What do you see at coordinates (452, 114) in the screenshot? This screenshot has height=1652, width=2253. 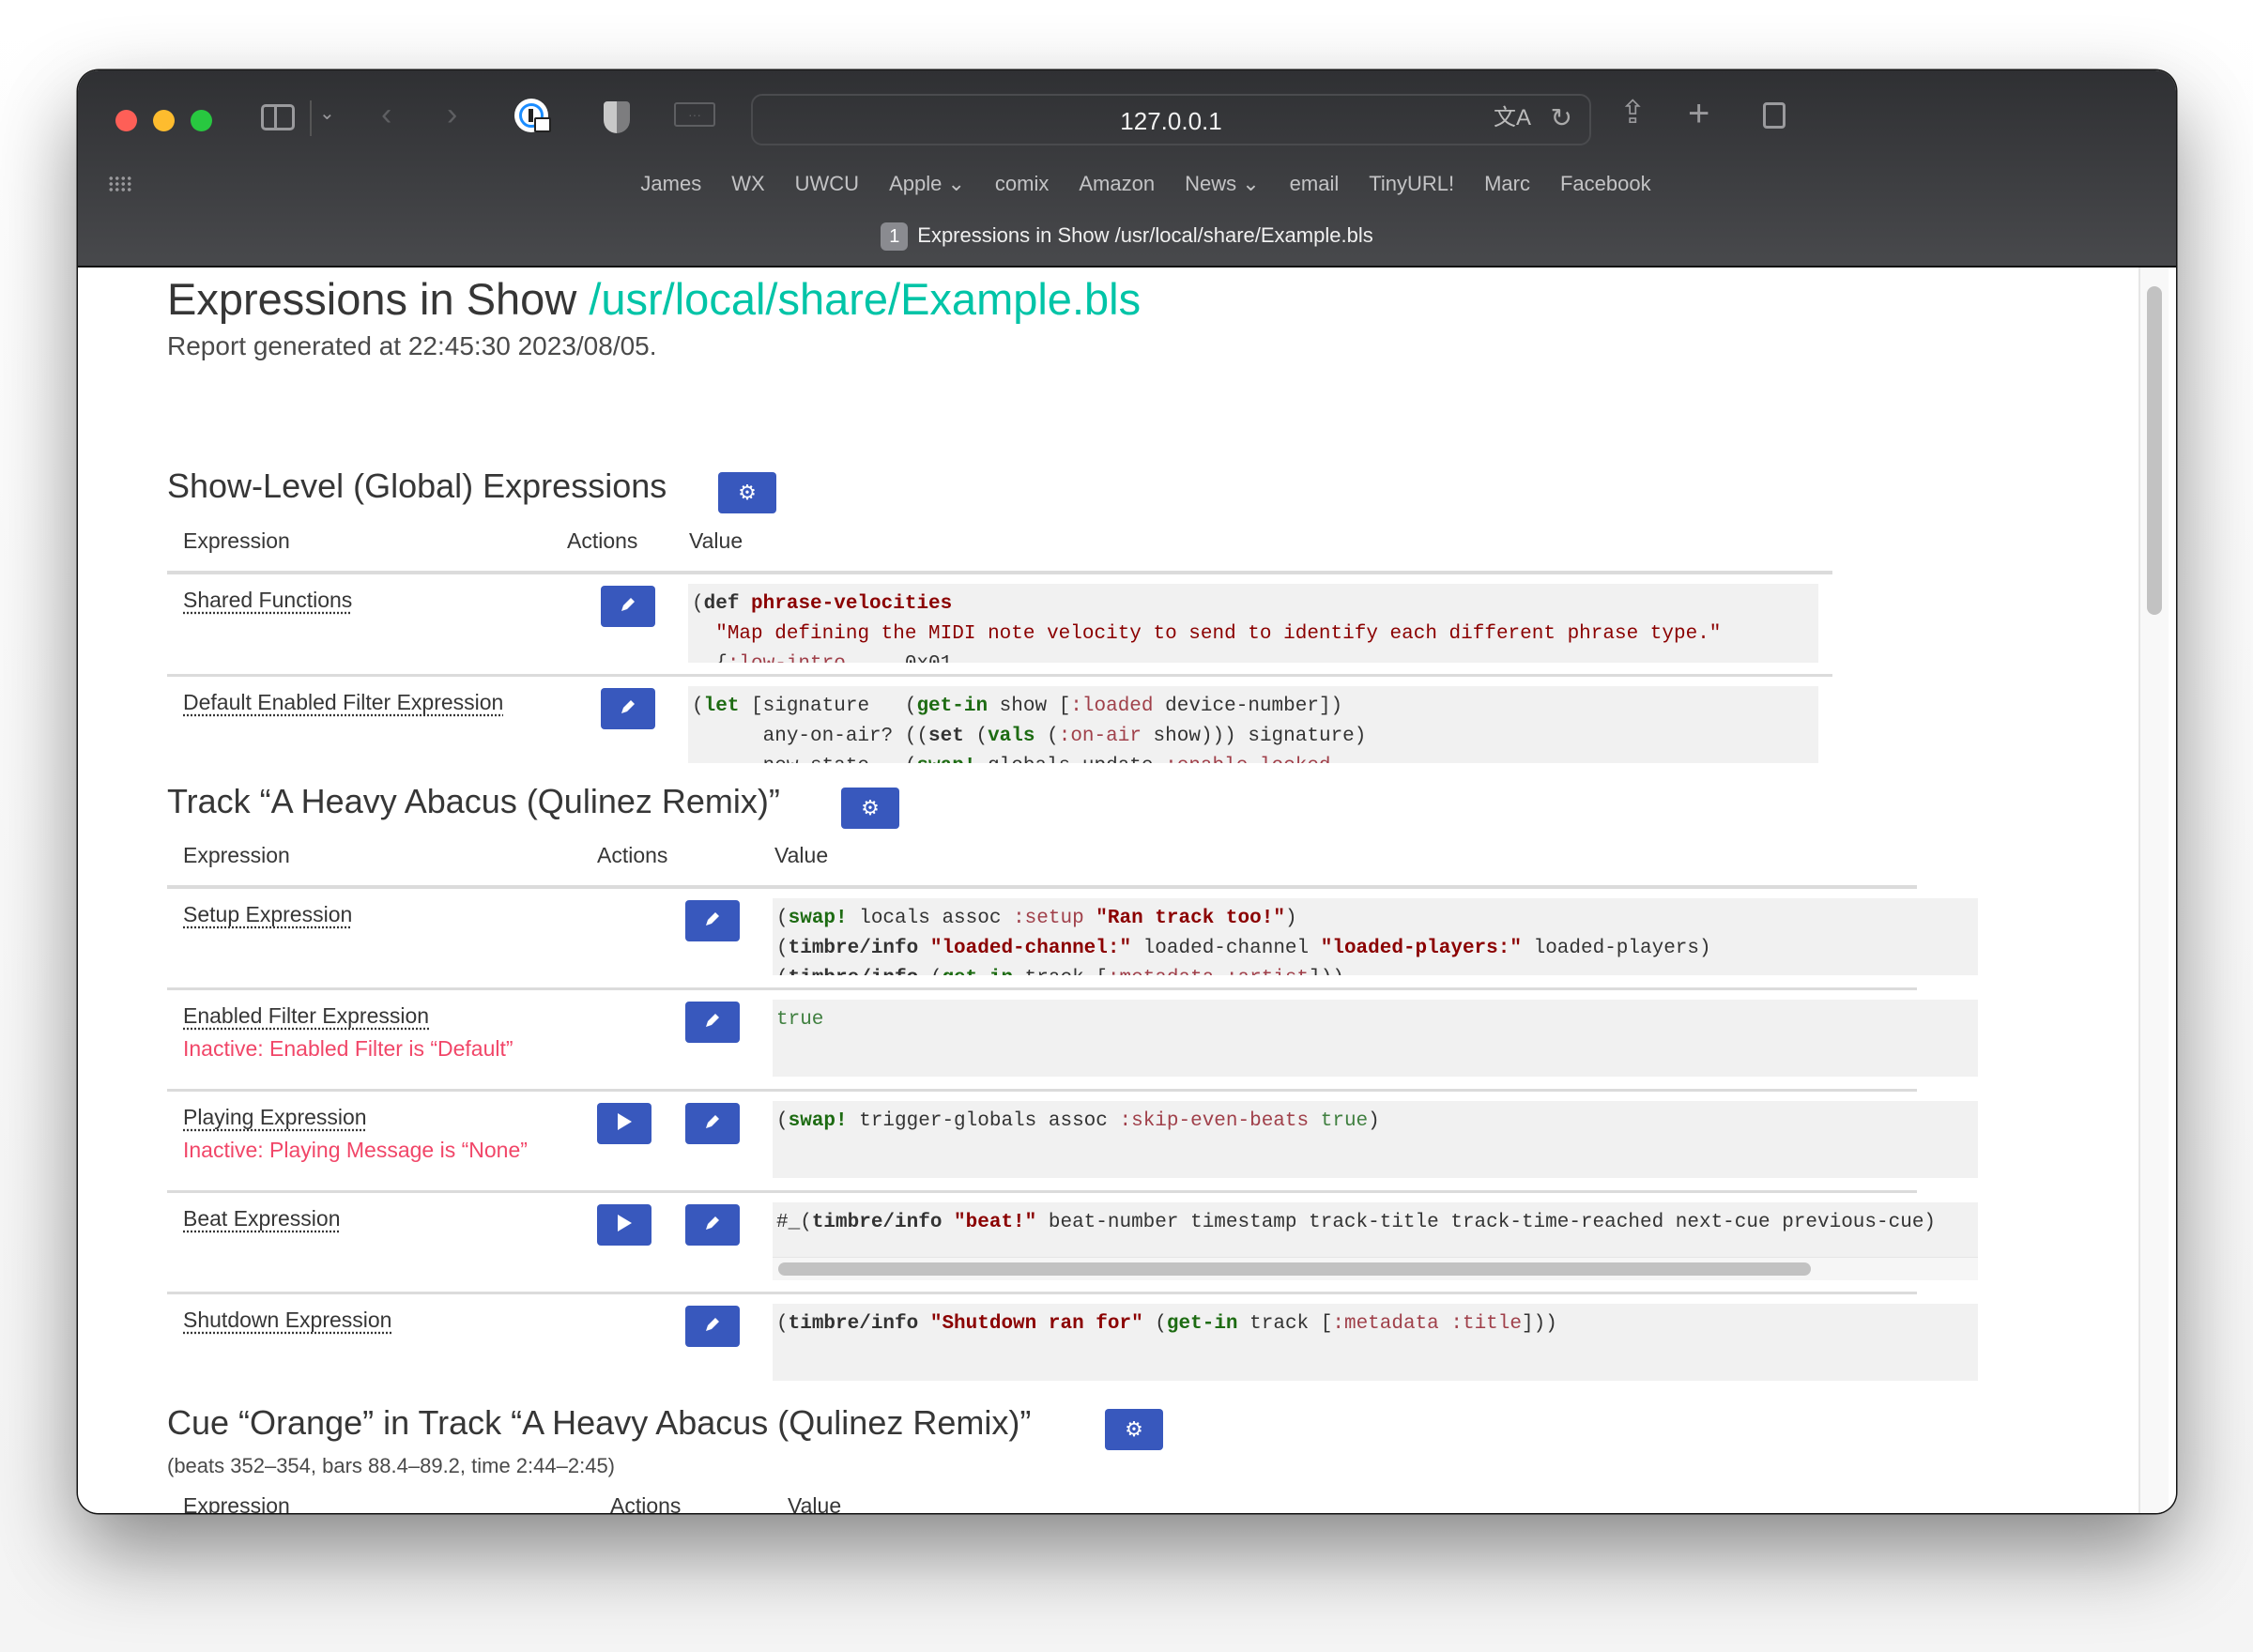 I see `forward-icon: ›` at bounding box center [452, 114].